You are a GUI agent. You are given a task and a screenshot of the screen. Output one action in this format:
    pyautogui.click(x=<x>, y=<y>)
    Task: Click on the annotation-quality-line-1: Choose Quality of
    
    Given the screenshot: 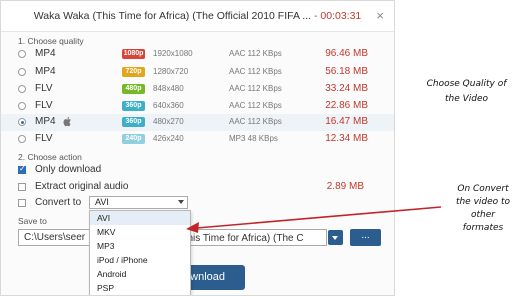 What is the action you would take?
    pyautogui.click(x=466, y=84)
    